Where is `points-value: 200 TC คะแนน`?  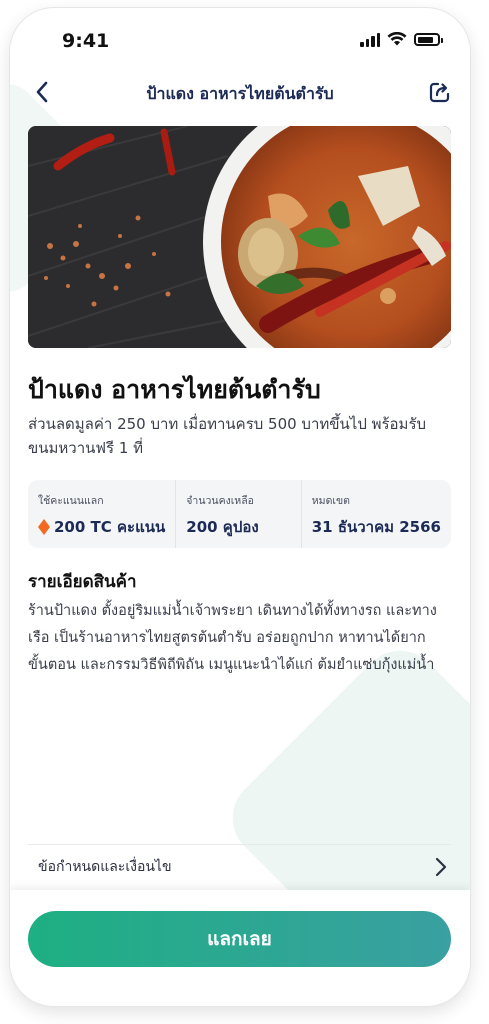
points-value: 200 TC คะแนน is located at coordinates (110, 527).